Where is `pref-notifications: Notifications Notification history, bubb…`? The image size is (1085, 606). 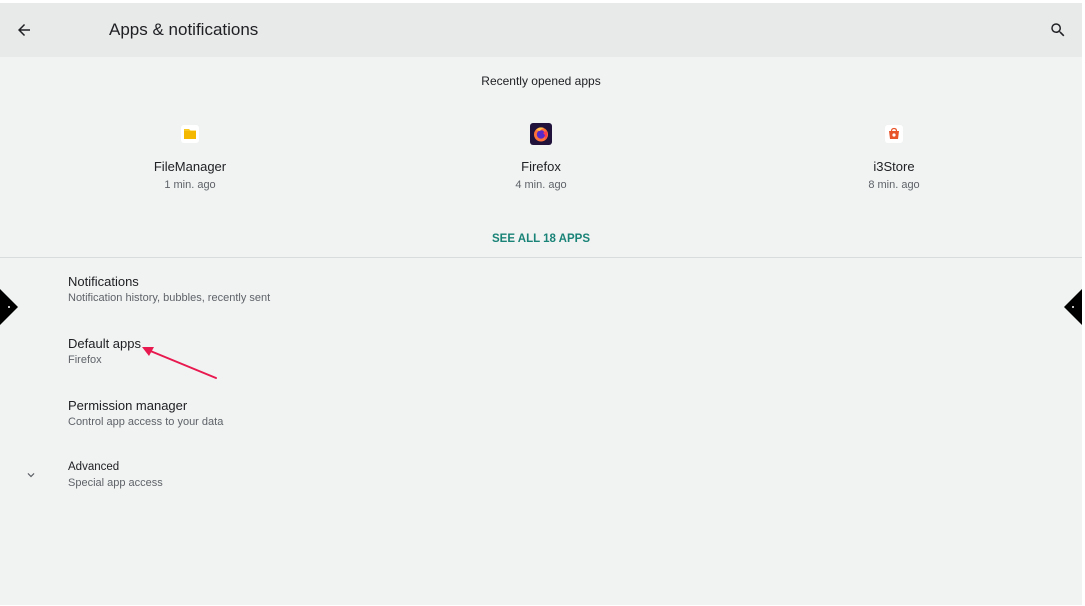 pref-notifications: Notifications Notification history, bubb… is located at coordinates (541, 287).